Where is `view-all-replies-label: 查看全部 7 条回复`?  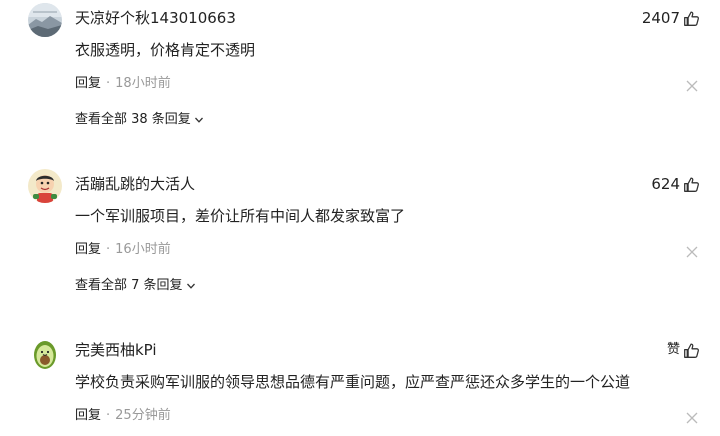 view-all-replies-label: 查看全部 7 条回复 is located at coordinates (129, 285).